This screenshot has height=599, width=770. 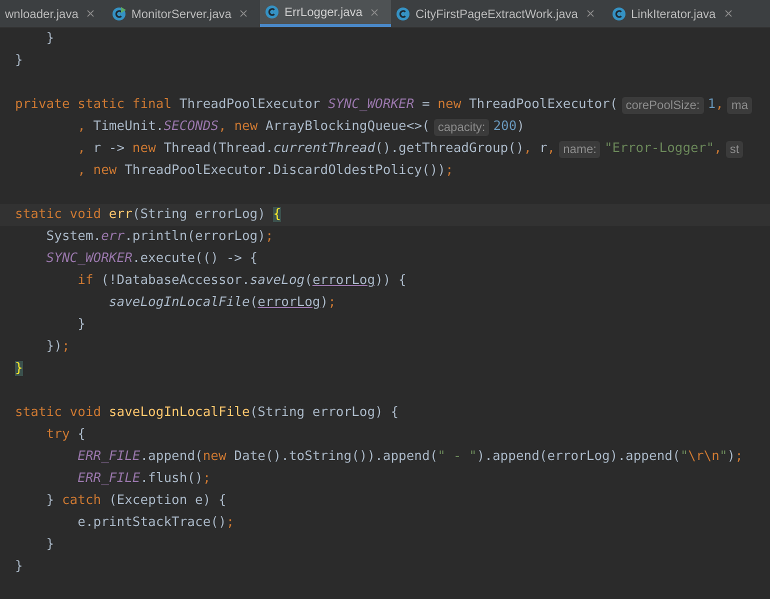 I want to click on editor-tab: LinkIterator.java, so click(x=675, y=13).